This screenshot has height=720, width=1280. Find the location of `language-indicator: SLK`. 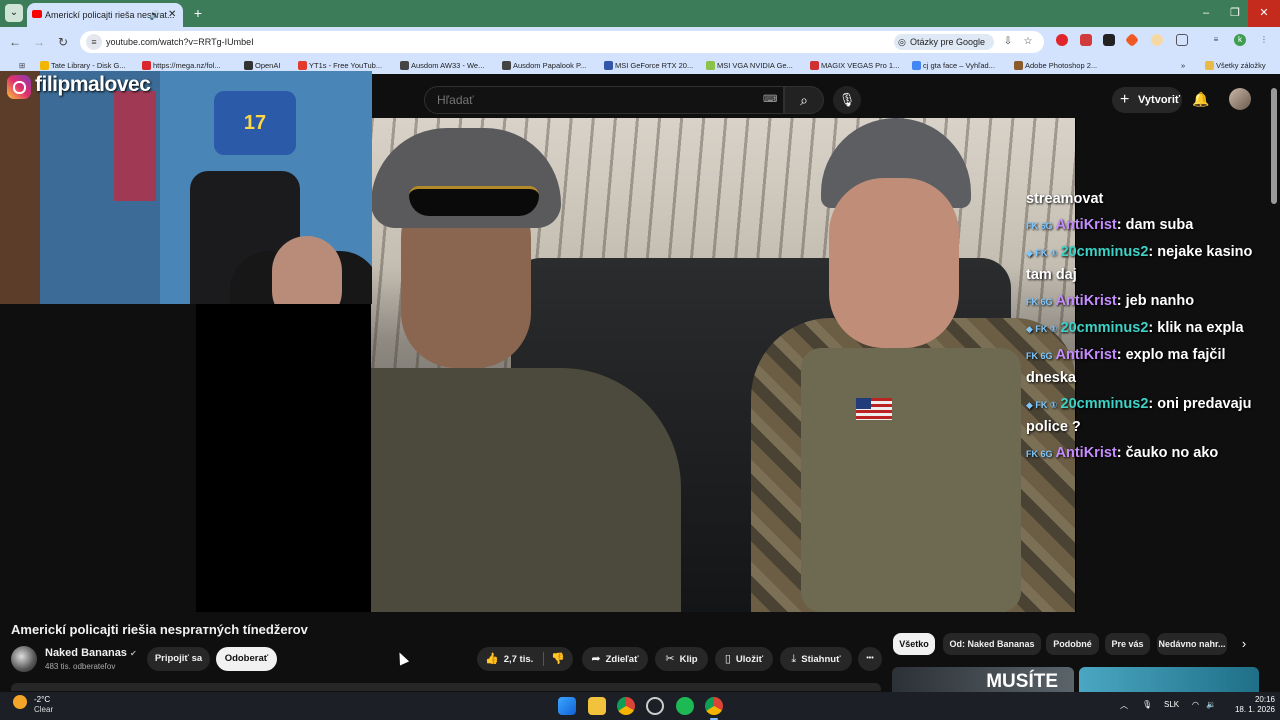

language-indicator: SLK is located at coordinates (1171, 704).